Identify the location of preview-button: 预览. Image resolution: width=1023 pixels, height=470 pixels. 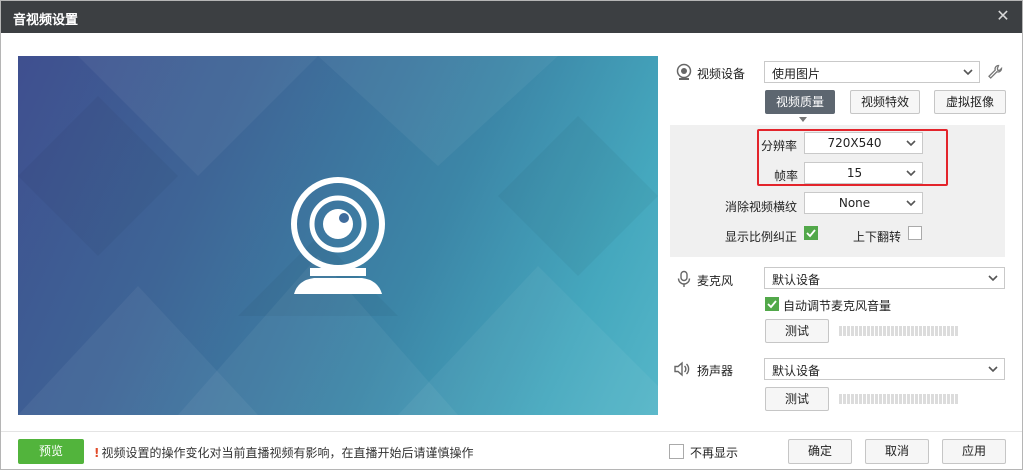
(51, 451).